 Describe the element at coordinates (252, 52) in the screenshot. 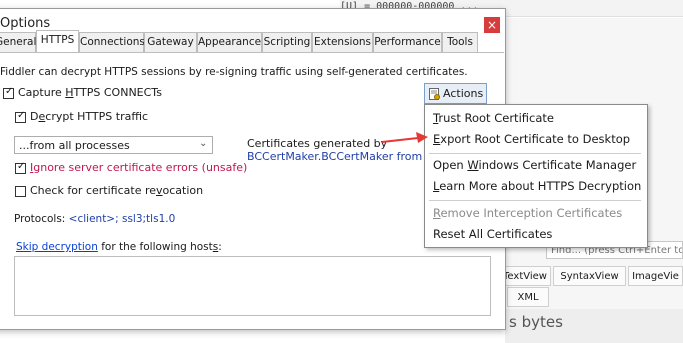

I see `tab-divider` at that location.